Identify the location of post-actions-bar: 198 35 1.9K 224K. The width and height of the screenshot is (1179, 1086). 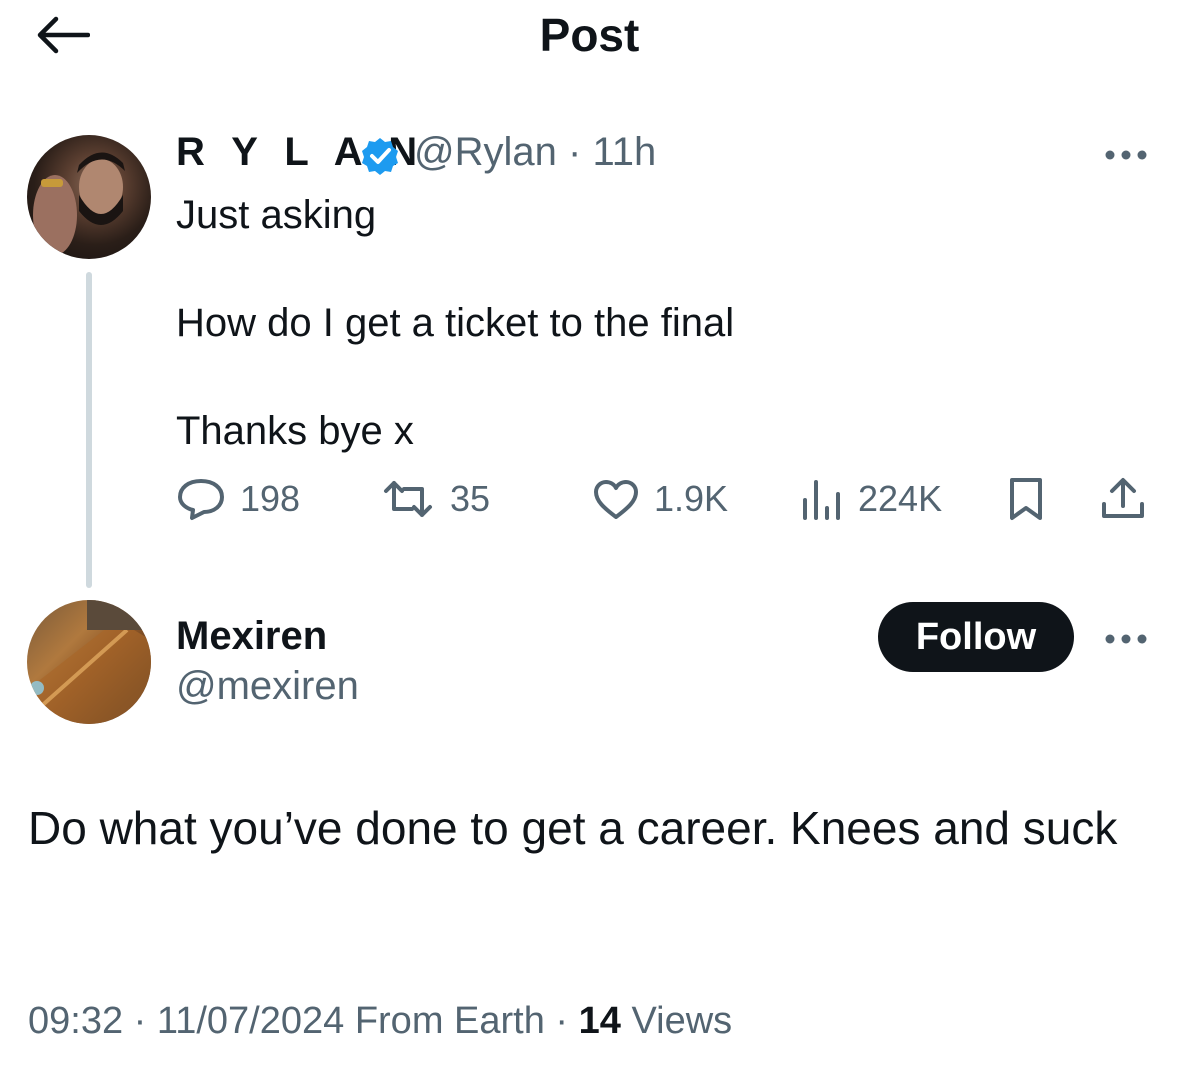
(666, 499).